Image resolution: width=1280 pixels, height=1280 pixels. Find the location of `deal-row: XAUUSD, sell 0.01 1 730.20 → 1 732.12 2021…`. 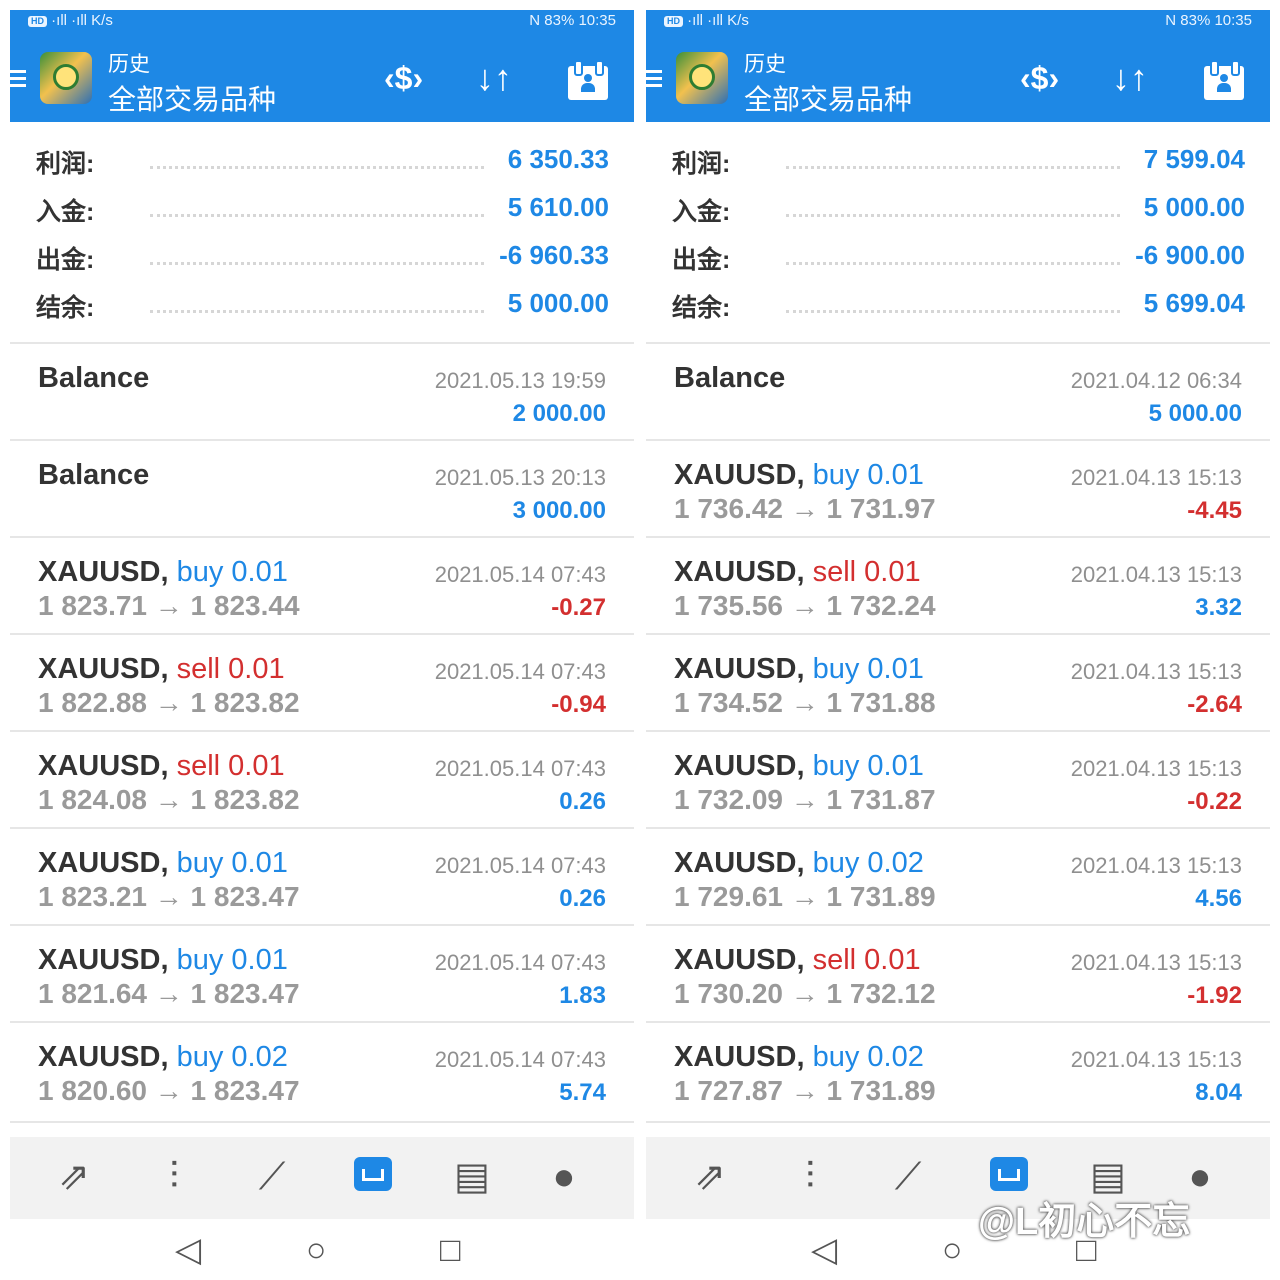

deal-row: XAUUSD, sell 0.01 1 730.20 → 1 732.12 2021… is located at coordinates (958, 972).